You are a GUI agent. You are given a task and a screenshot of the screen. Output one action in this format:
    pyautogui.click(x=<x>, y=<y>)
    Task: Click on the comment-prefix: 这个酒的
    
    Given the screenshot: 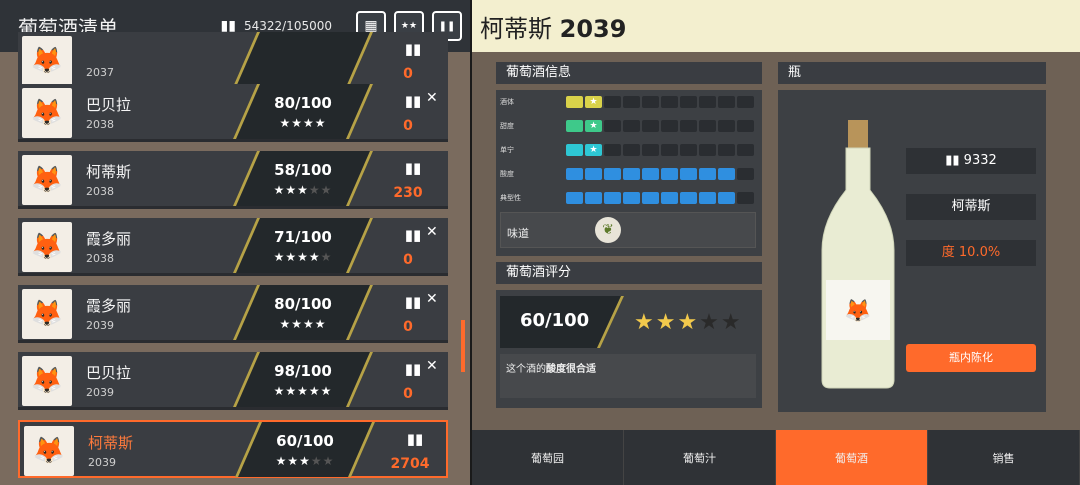 What is the action you would take?
    pyautogui.click(x=526, y=369)
    